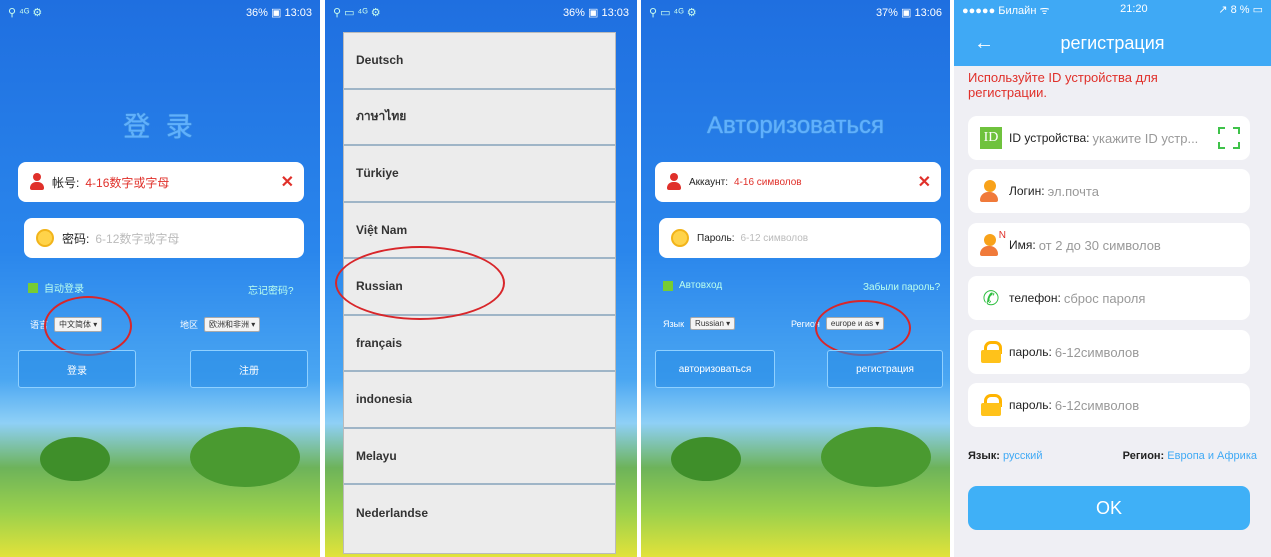 This screenshot has height=557, width=1271. Describe the element at coordinates (1112, 10) in the screenshot. I see `status-bar: ●●●●● Билайн ᯤ 21:20 ↗ 8 % ▭` at that location.